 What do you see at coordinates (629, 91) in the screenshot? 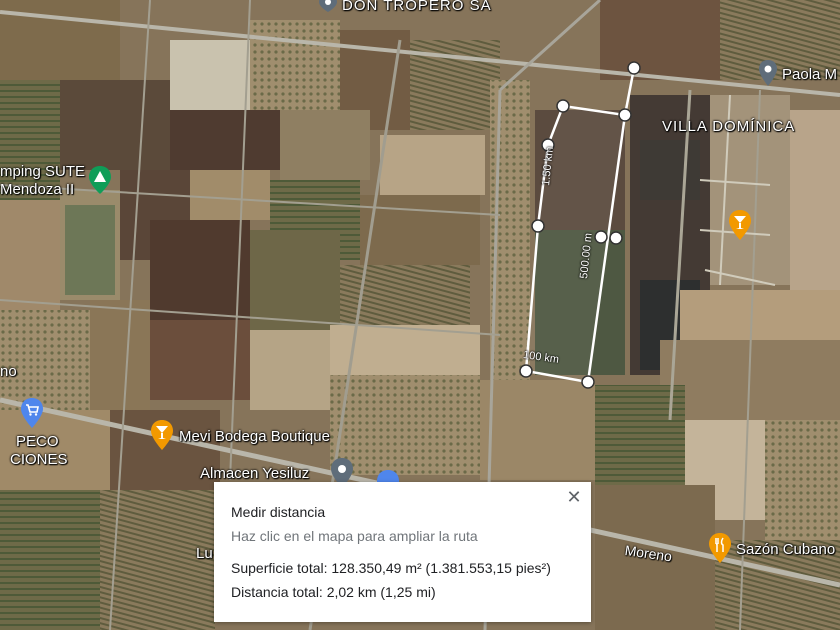
I see `measure-extension-line` at bounding box center [629, 91].